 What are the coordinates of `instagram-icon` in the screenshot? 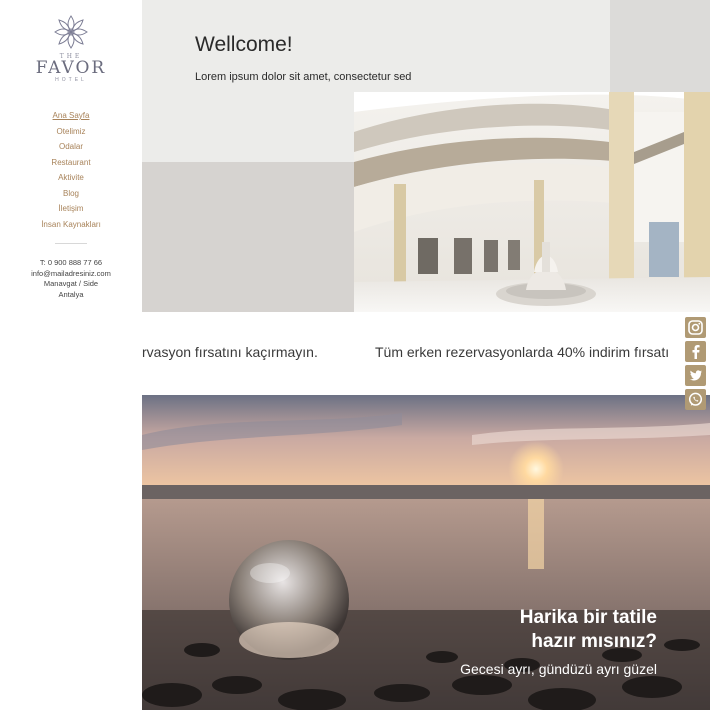 It's located at (695, 327).